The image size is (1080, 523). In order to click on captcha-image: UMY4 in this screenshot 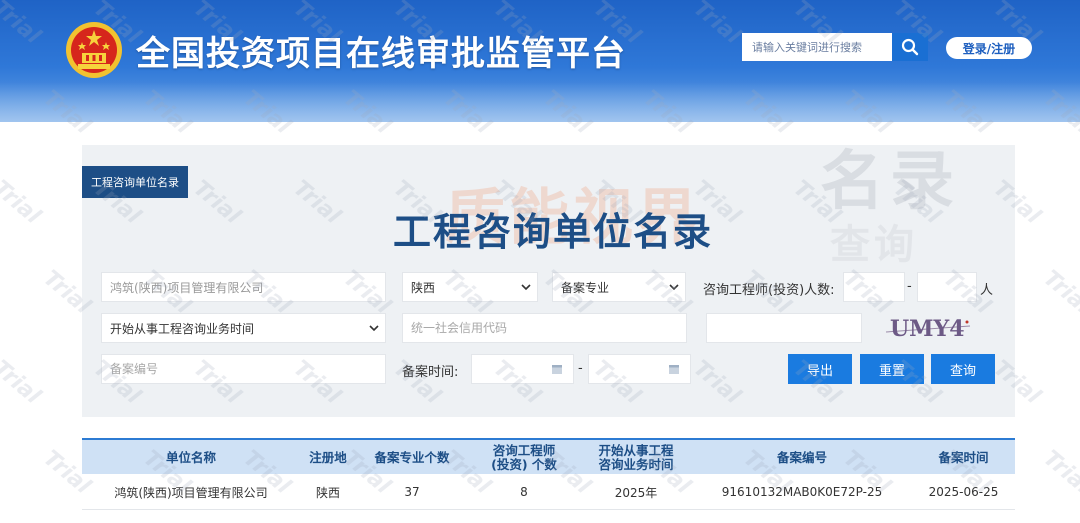, I will do `click(929, 329)`.